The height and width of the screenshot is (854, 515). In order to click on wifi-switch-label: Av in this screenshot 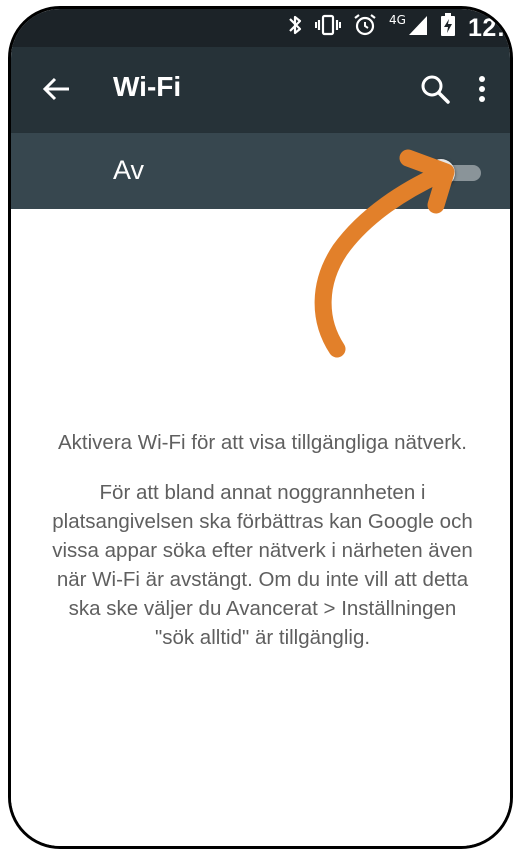, I will do `click(129, 170)`.